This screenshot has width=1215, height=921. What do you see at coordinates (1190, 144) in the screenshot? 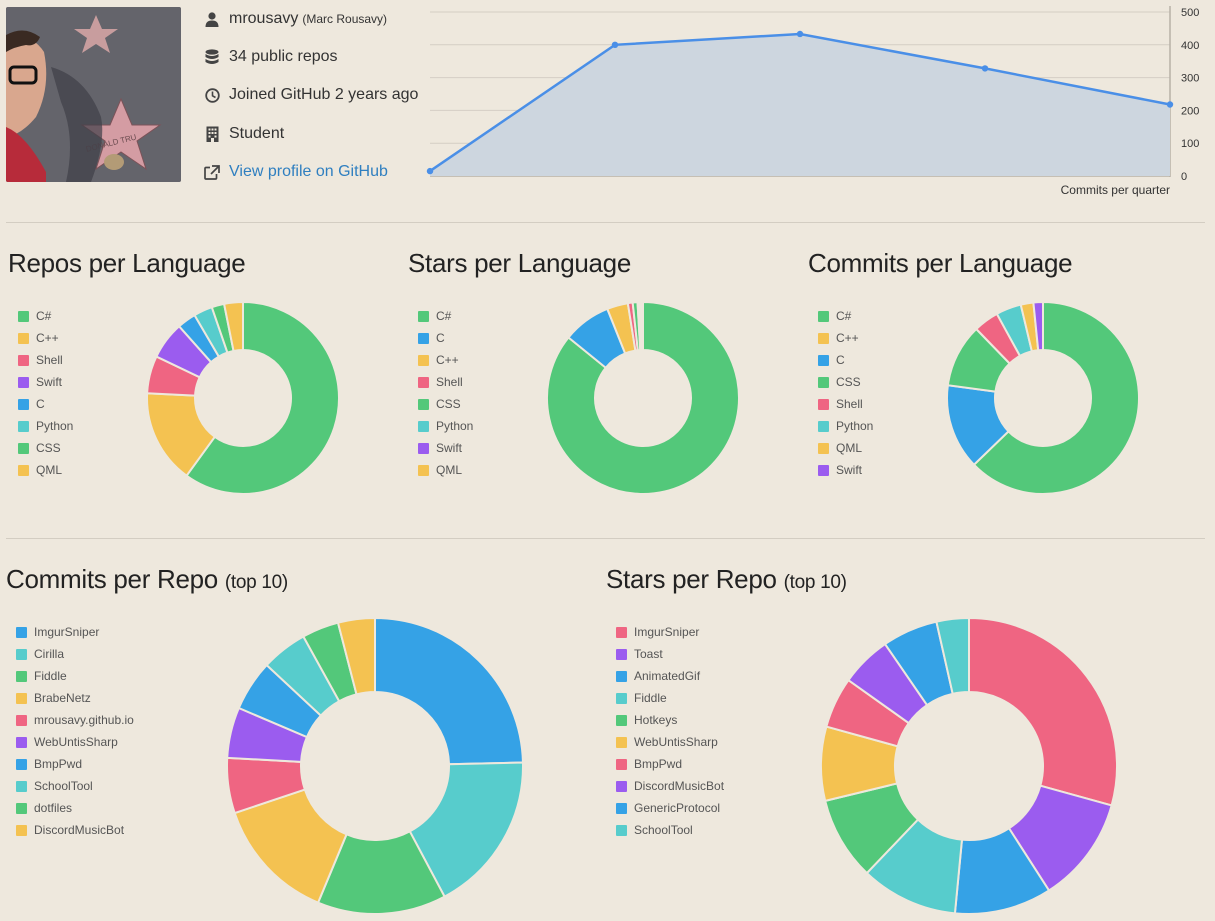
I see `y-tick-label: 100` at bounding box center [1190, 144].